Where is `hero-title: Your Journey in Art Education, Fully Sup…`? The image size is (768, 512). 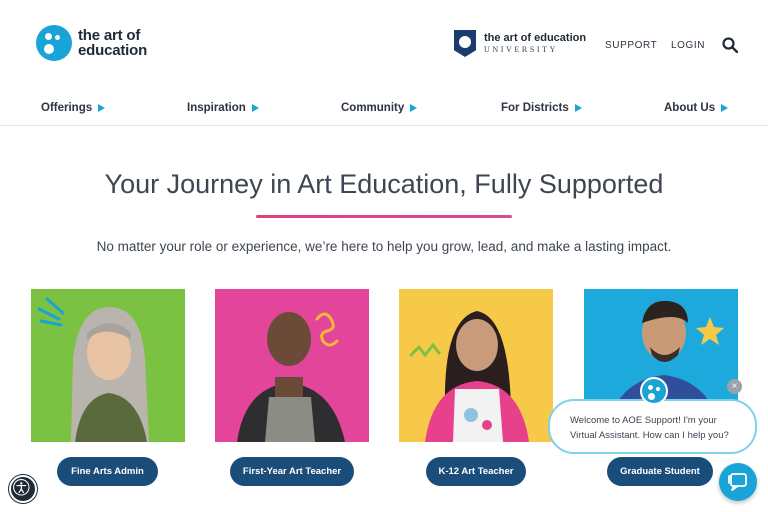
hero-title: Your Journey in Art Education, Fully Sup… is located at coordinates (384, 184).